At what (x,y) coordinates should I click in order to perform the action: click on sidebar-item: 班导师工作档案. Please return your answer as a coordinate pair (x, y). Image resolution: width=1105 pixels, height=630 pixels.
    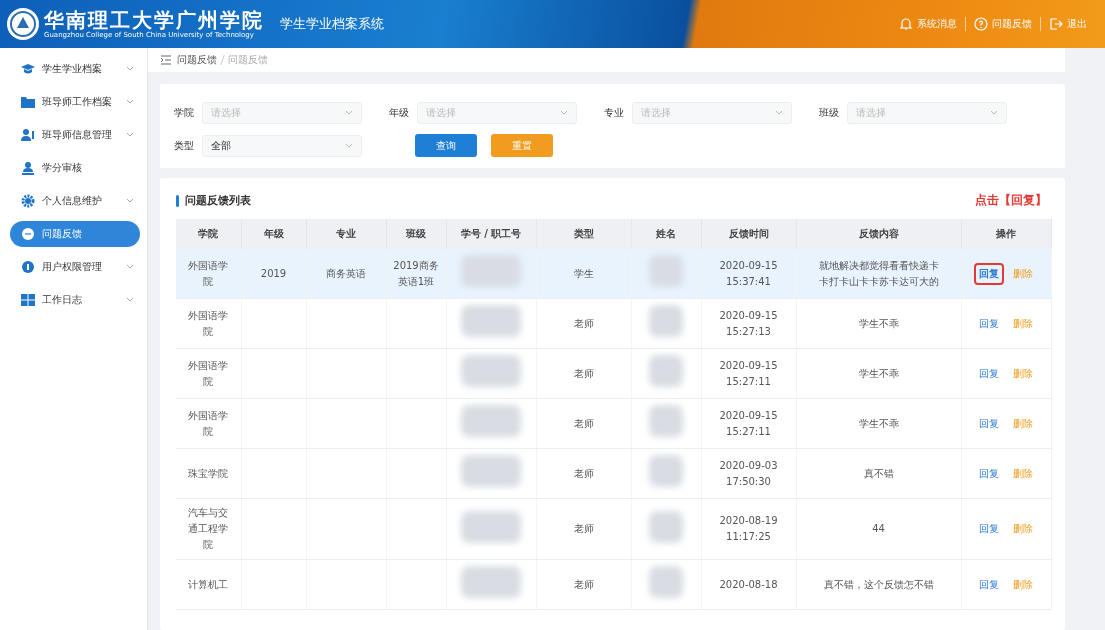
    Looking at the image, I should click on (75, 102).